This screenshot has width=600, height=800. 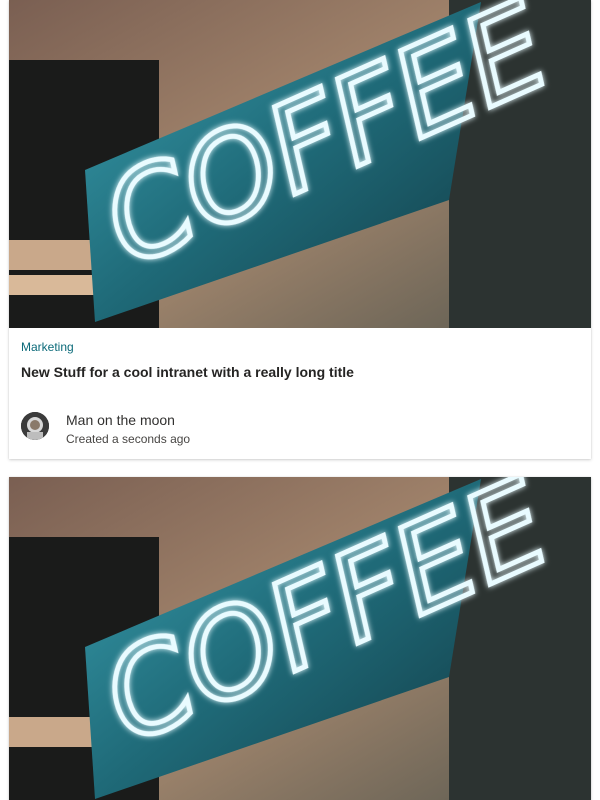 What do you see at coordinates (221, 429) in the screenshot?
I see `author-block: Man on the moon Created a seconds ago` at bounding box center [221, 429].